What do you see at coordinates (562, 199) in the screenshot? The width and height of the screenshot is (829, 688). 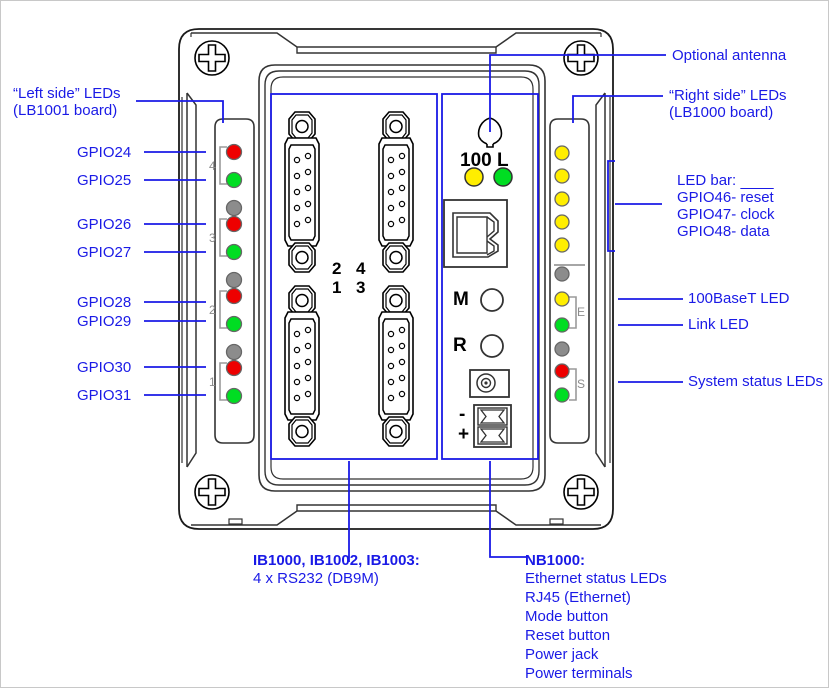 I see `led-bar-3-yellow` at bounding box center [562, 199].